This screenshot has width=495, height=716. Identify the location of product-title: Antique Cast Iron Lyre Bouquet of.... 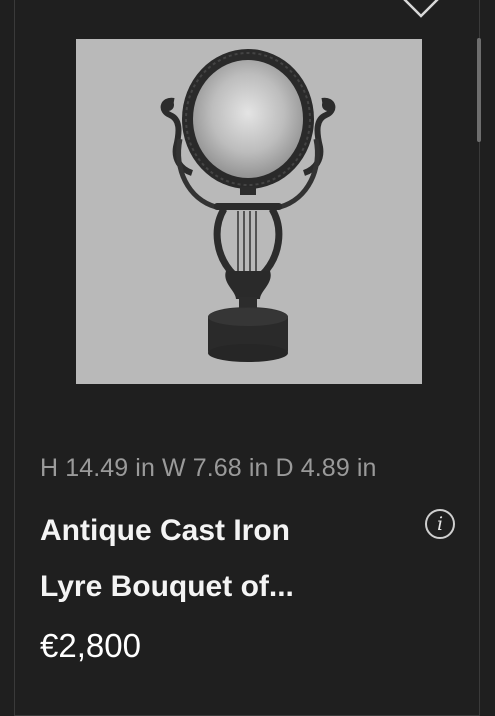
(225, 559).